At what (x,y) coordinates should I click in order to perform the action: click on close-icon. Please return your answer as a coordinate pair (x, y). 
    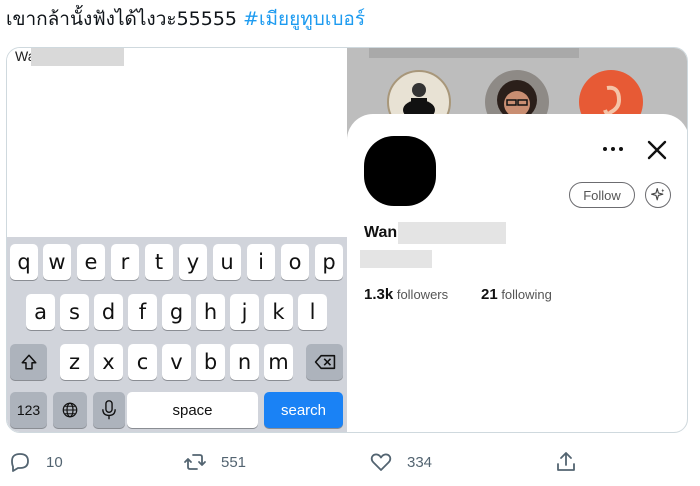
    Looking at the image, I should click on (657, 150).